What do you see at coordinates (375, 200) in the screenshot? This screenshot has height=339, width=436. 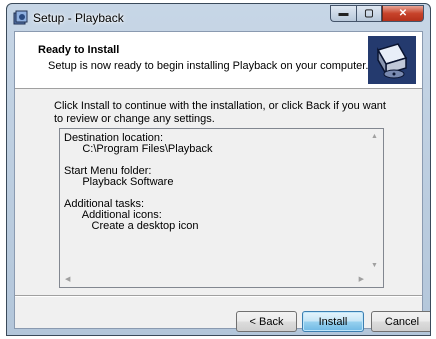 I see `vertical-scrollbar: ▲ ▼` at bounding box center [375, 200].